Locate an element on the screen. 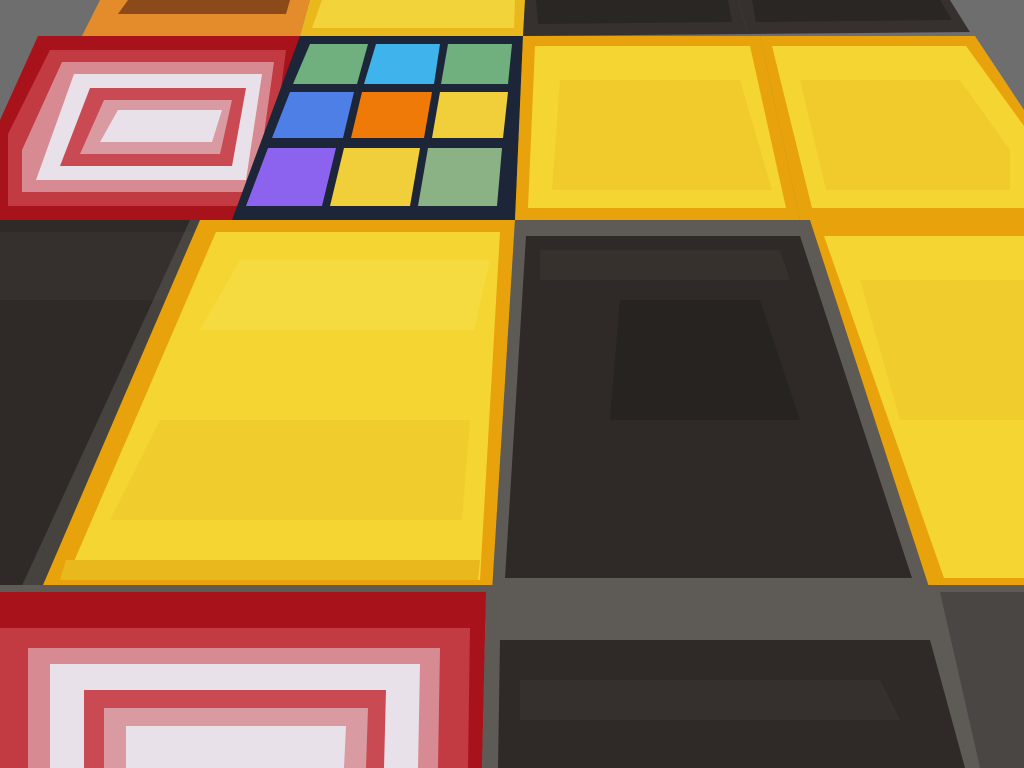 This screenshot has width=1024, height=768. red-concentric-block-lower is located at coordinates (243, 680).